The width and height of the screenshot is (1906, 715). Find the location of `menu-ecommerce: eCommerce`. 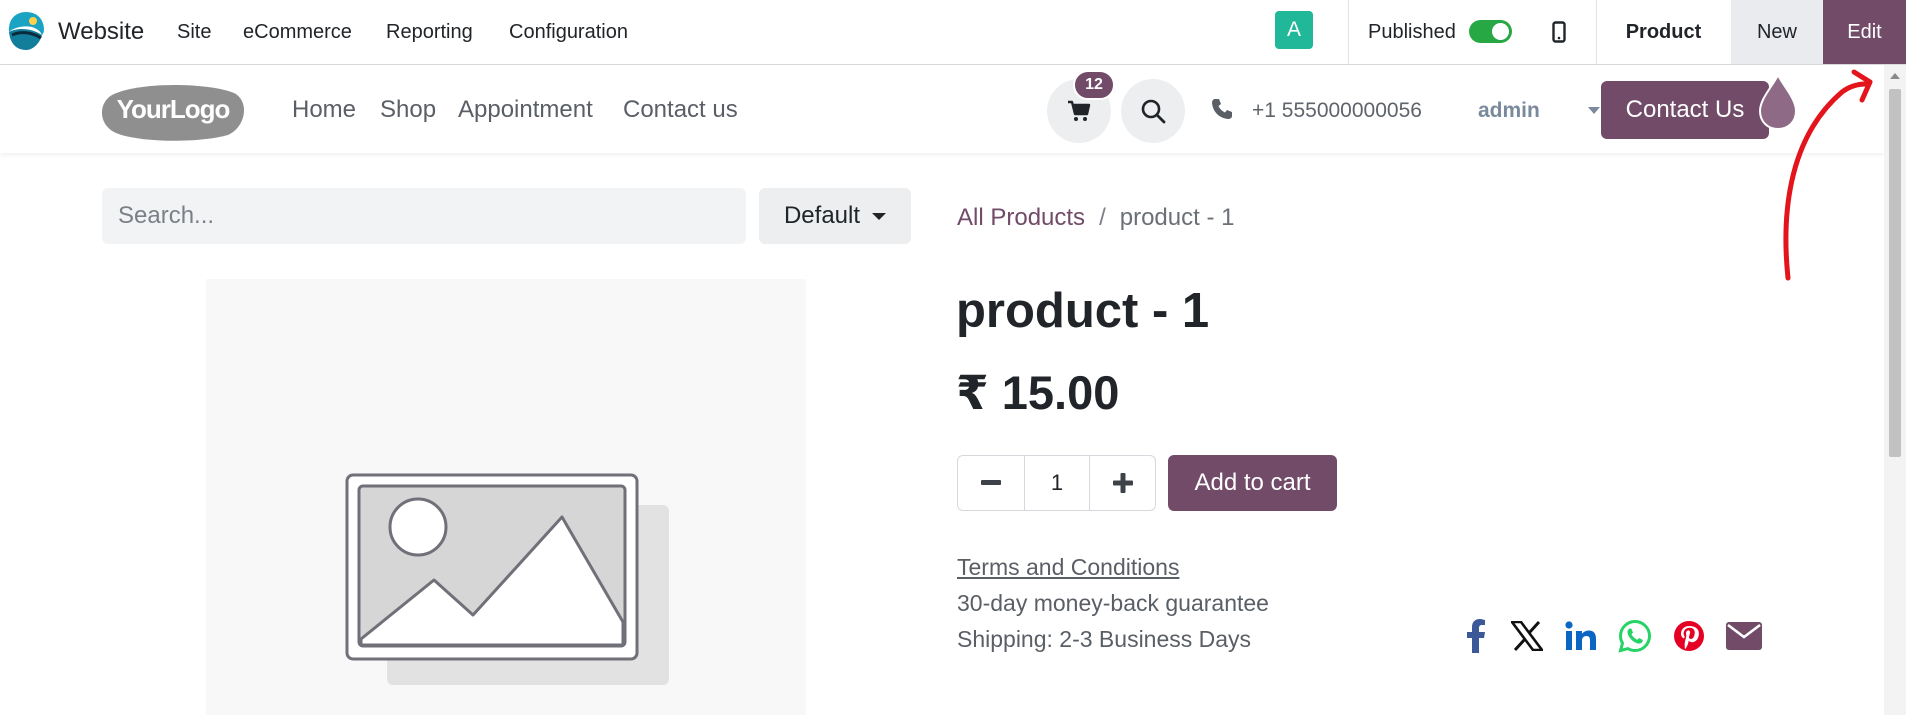

menu-ecommerce: eCommerce is located at coordinates (297, 32).